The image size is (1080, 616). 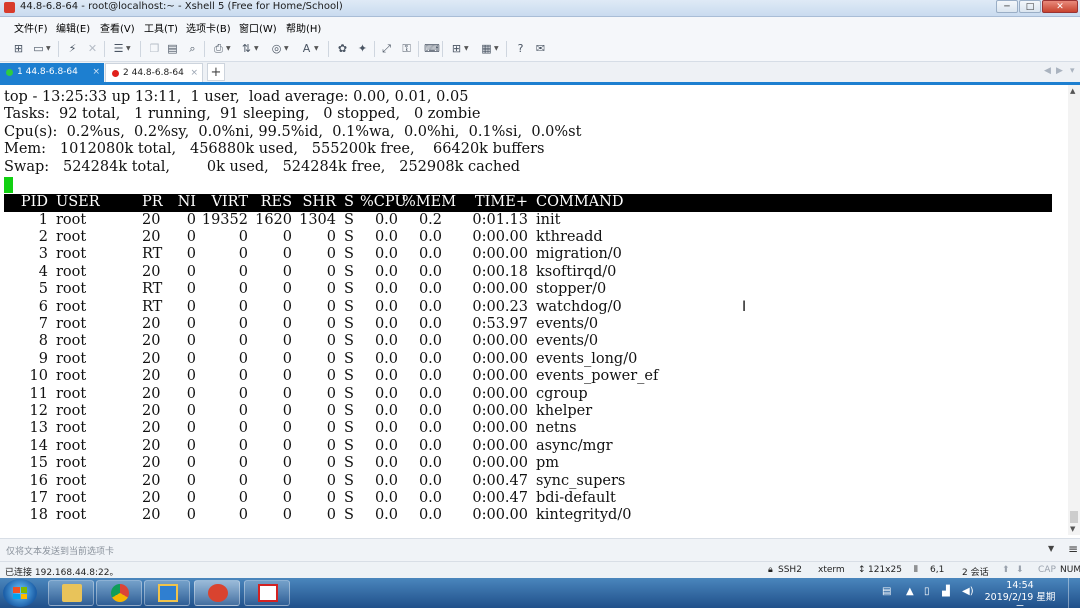 What do you see at coordinates (71, 593) in the screenshot?
I see `taskbar-explorer` at bounding box center [71, 593].